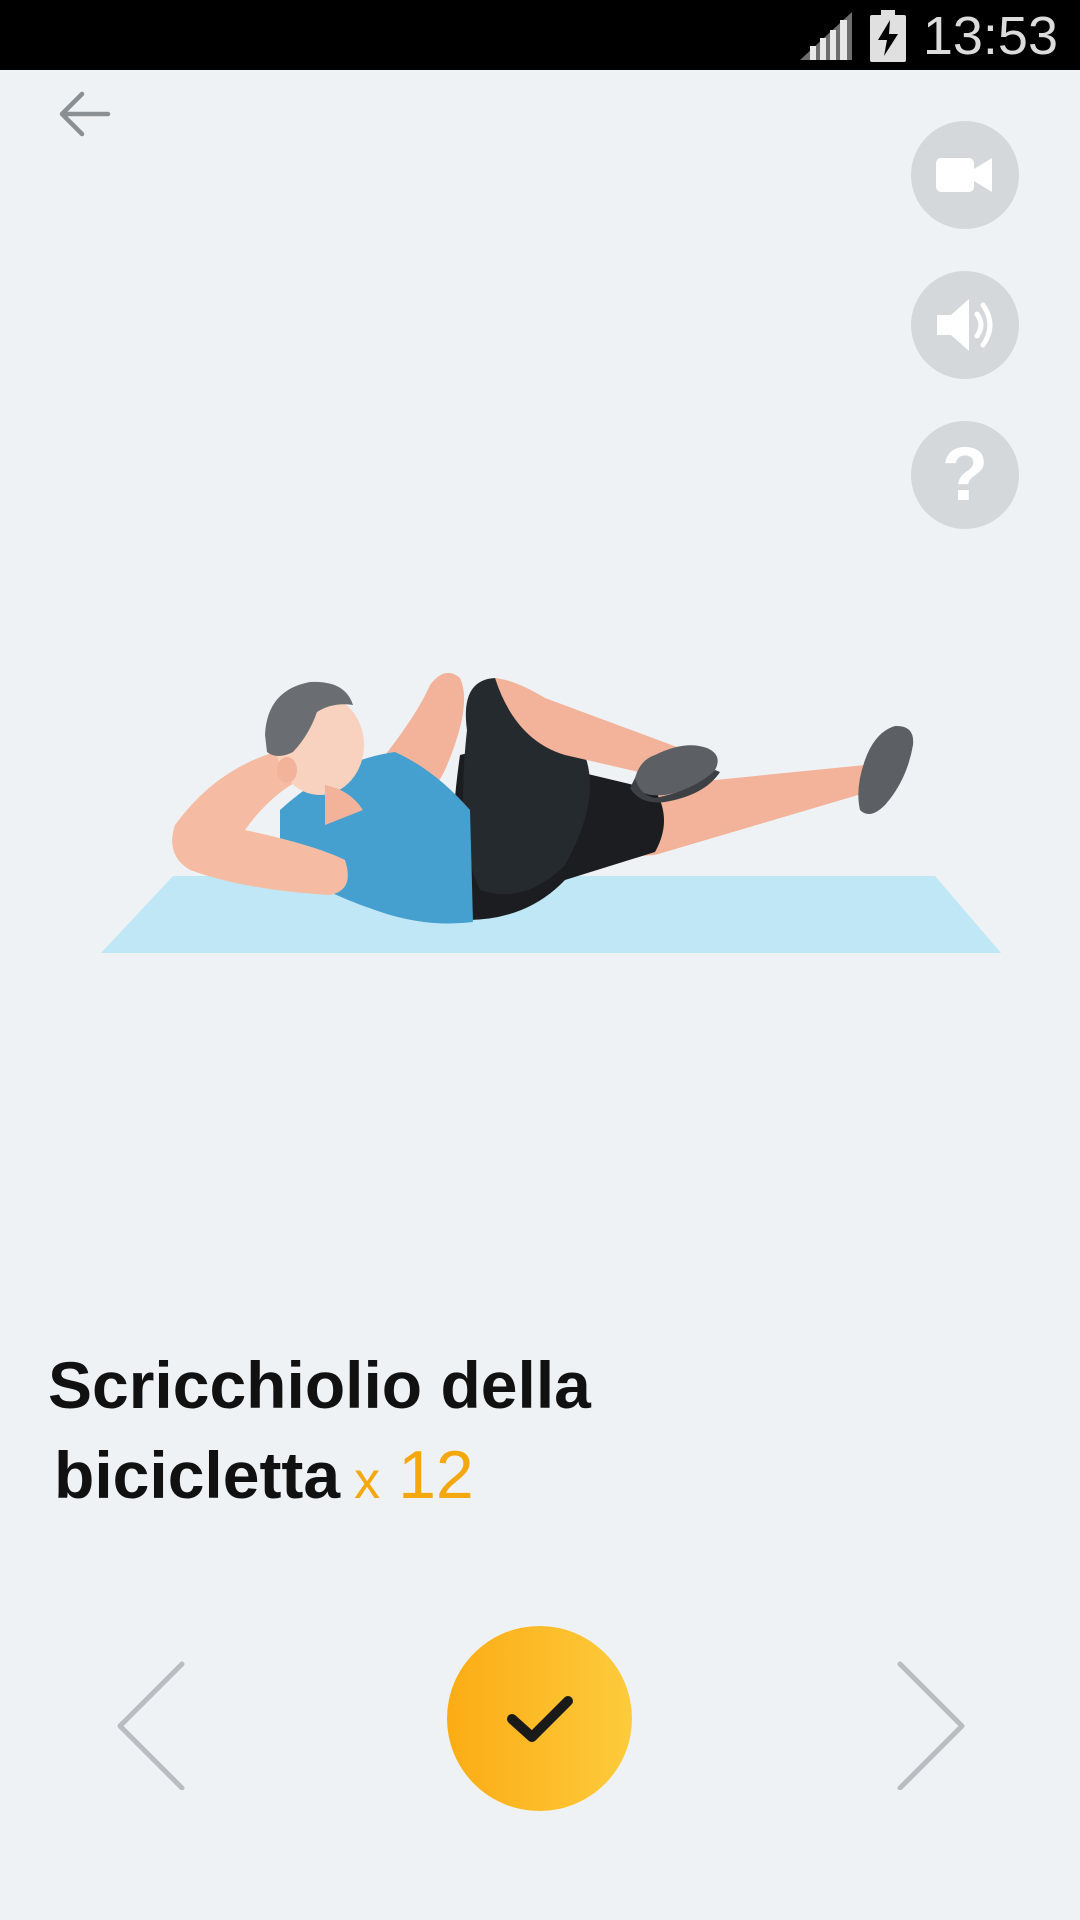 The image size is (1080, 1920). What do you see at coordinates (990, 36) in the screenshot?
I see `status-time: 13:53` at bounding box center [990, 36].